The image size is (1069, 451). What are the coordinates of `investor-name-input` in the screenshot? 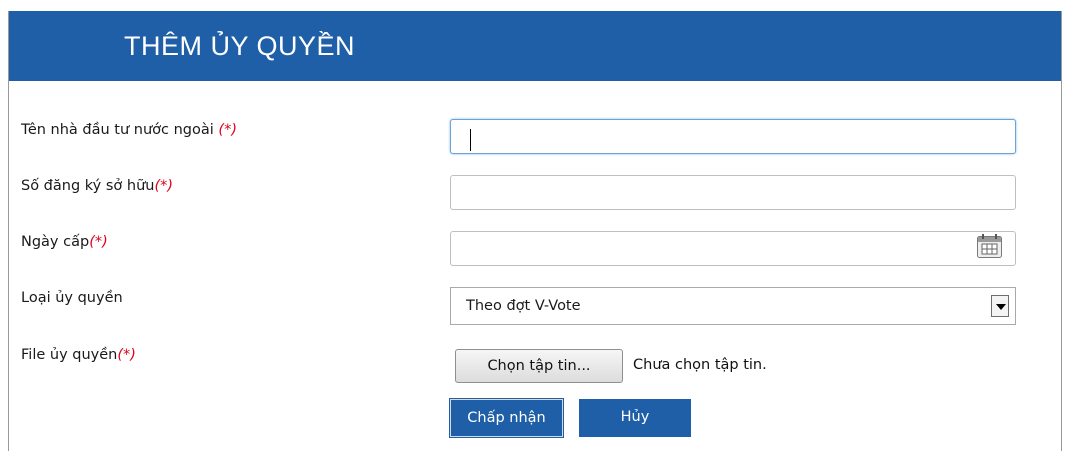 It's located at (733, 136).